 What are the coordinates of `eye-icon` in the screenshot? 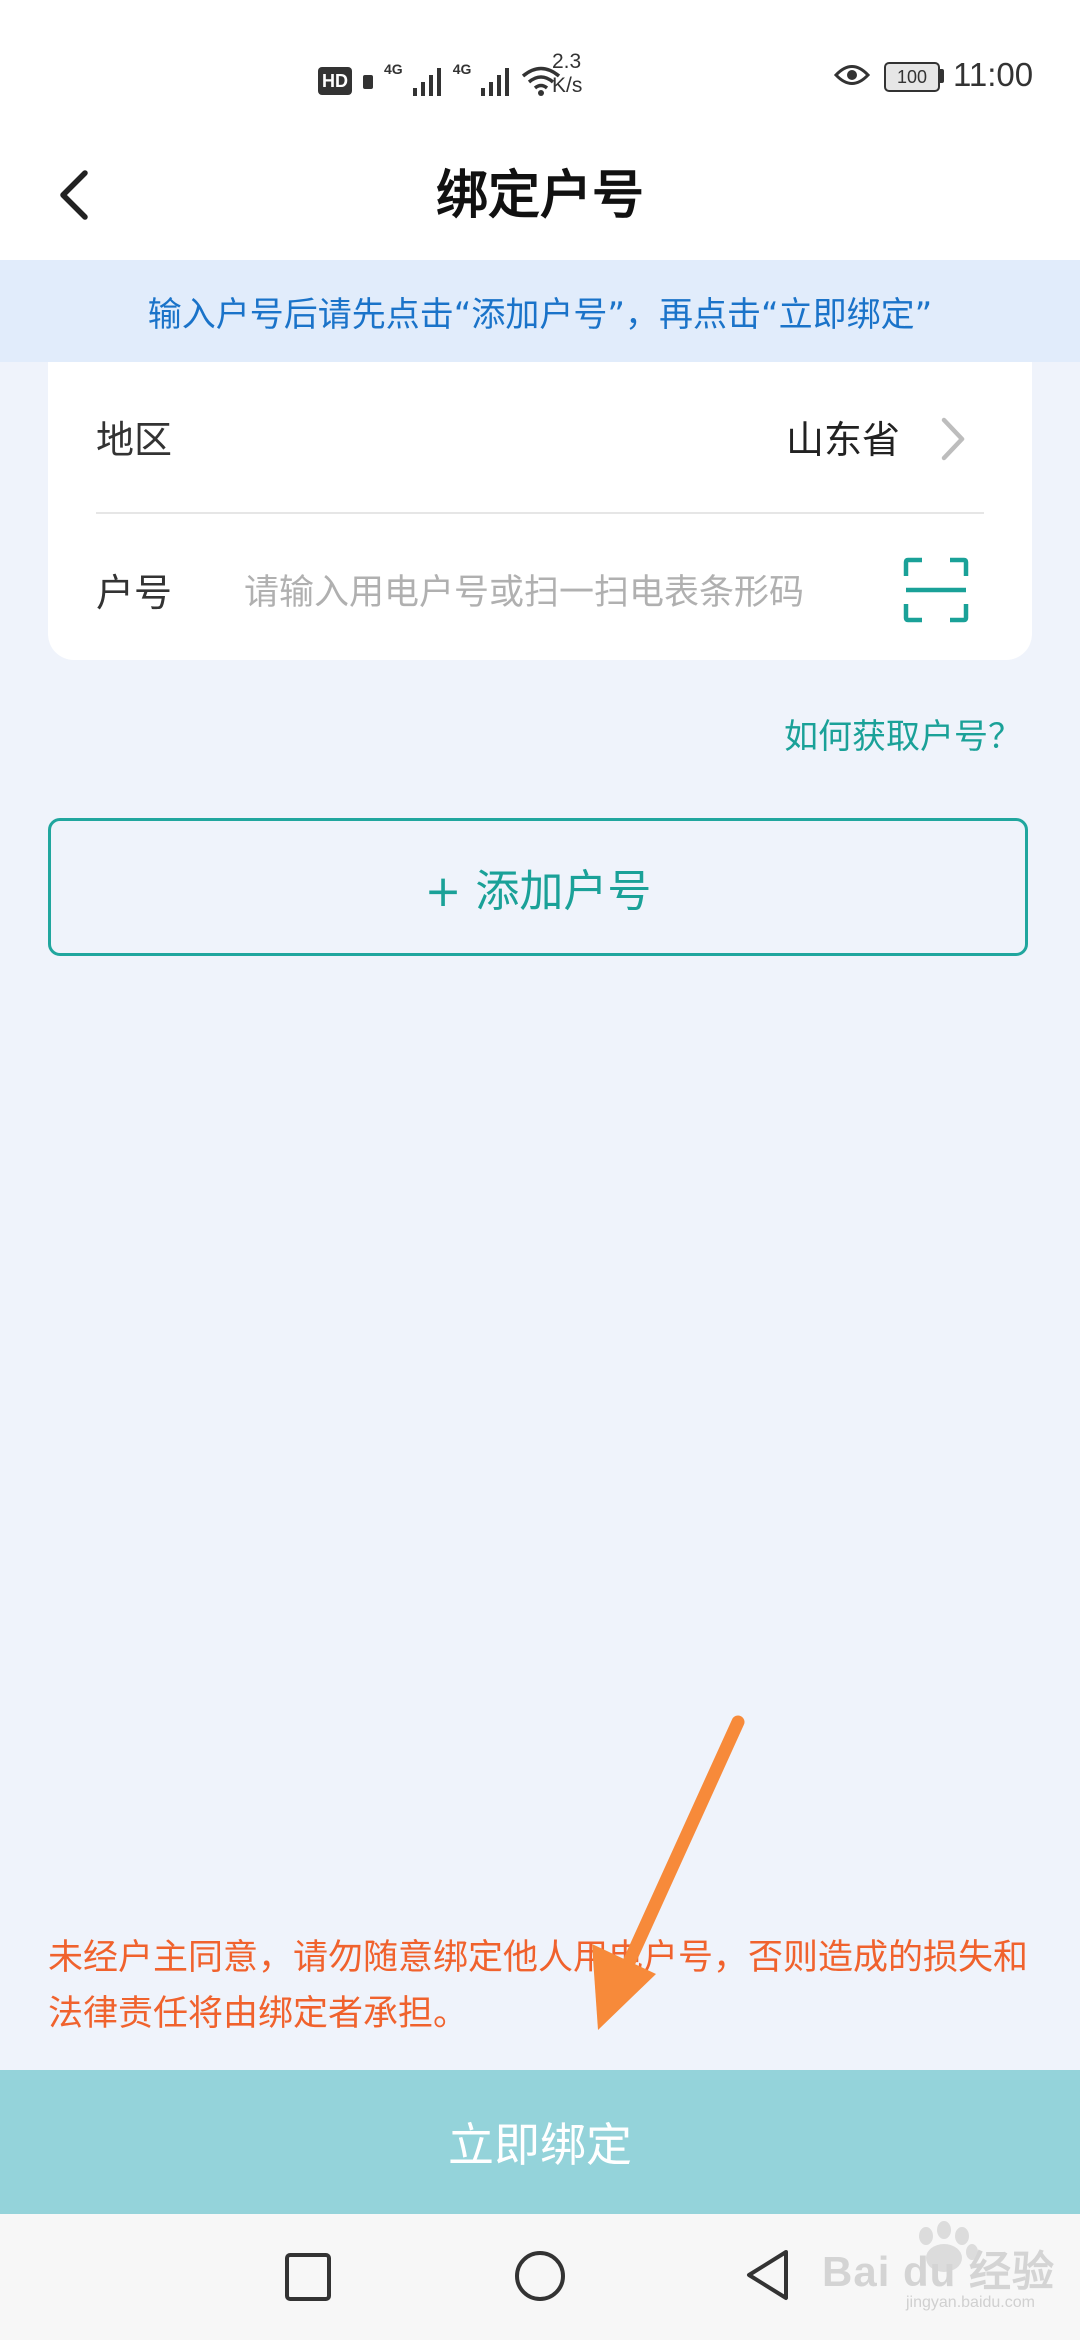 It's located at (852, 75).